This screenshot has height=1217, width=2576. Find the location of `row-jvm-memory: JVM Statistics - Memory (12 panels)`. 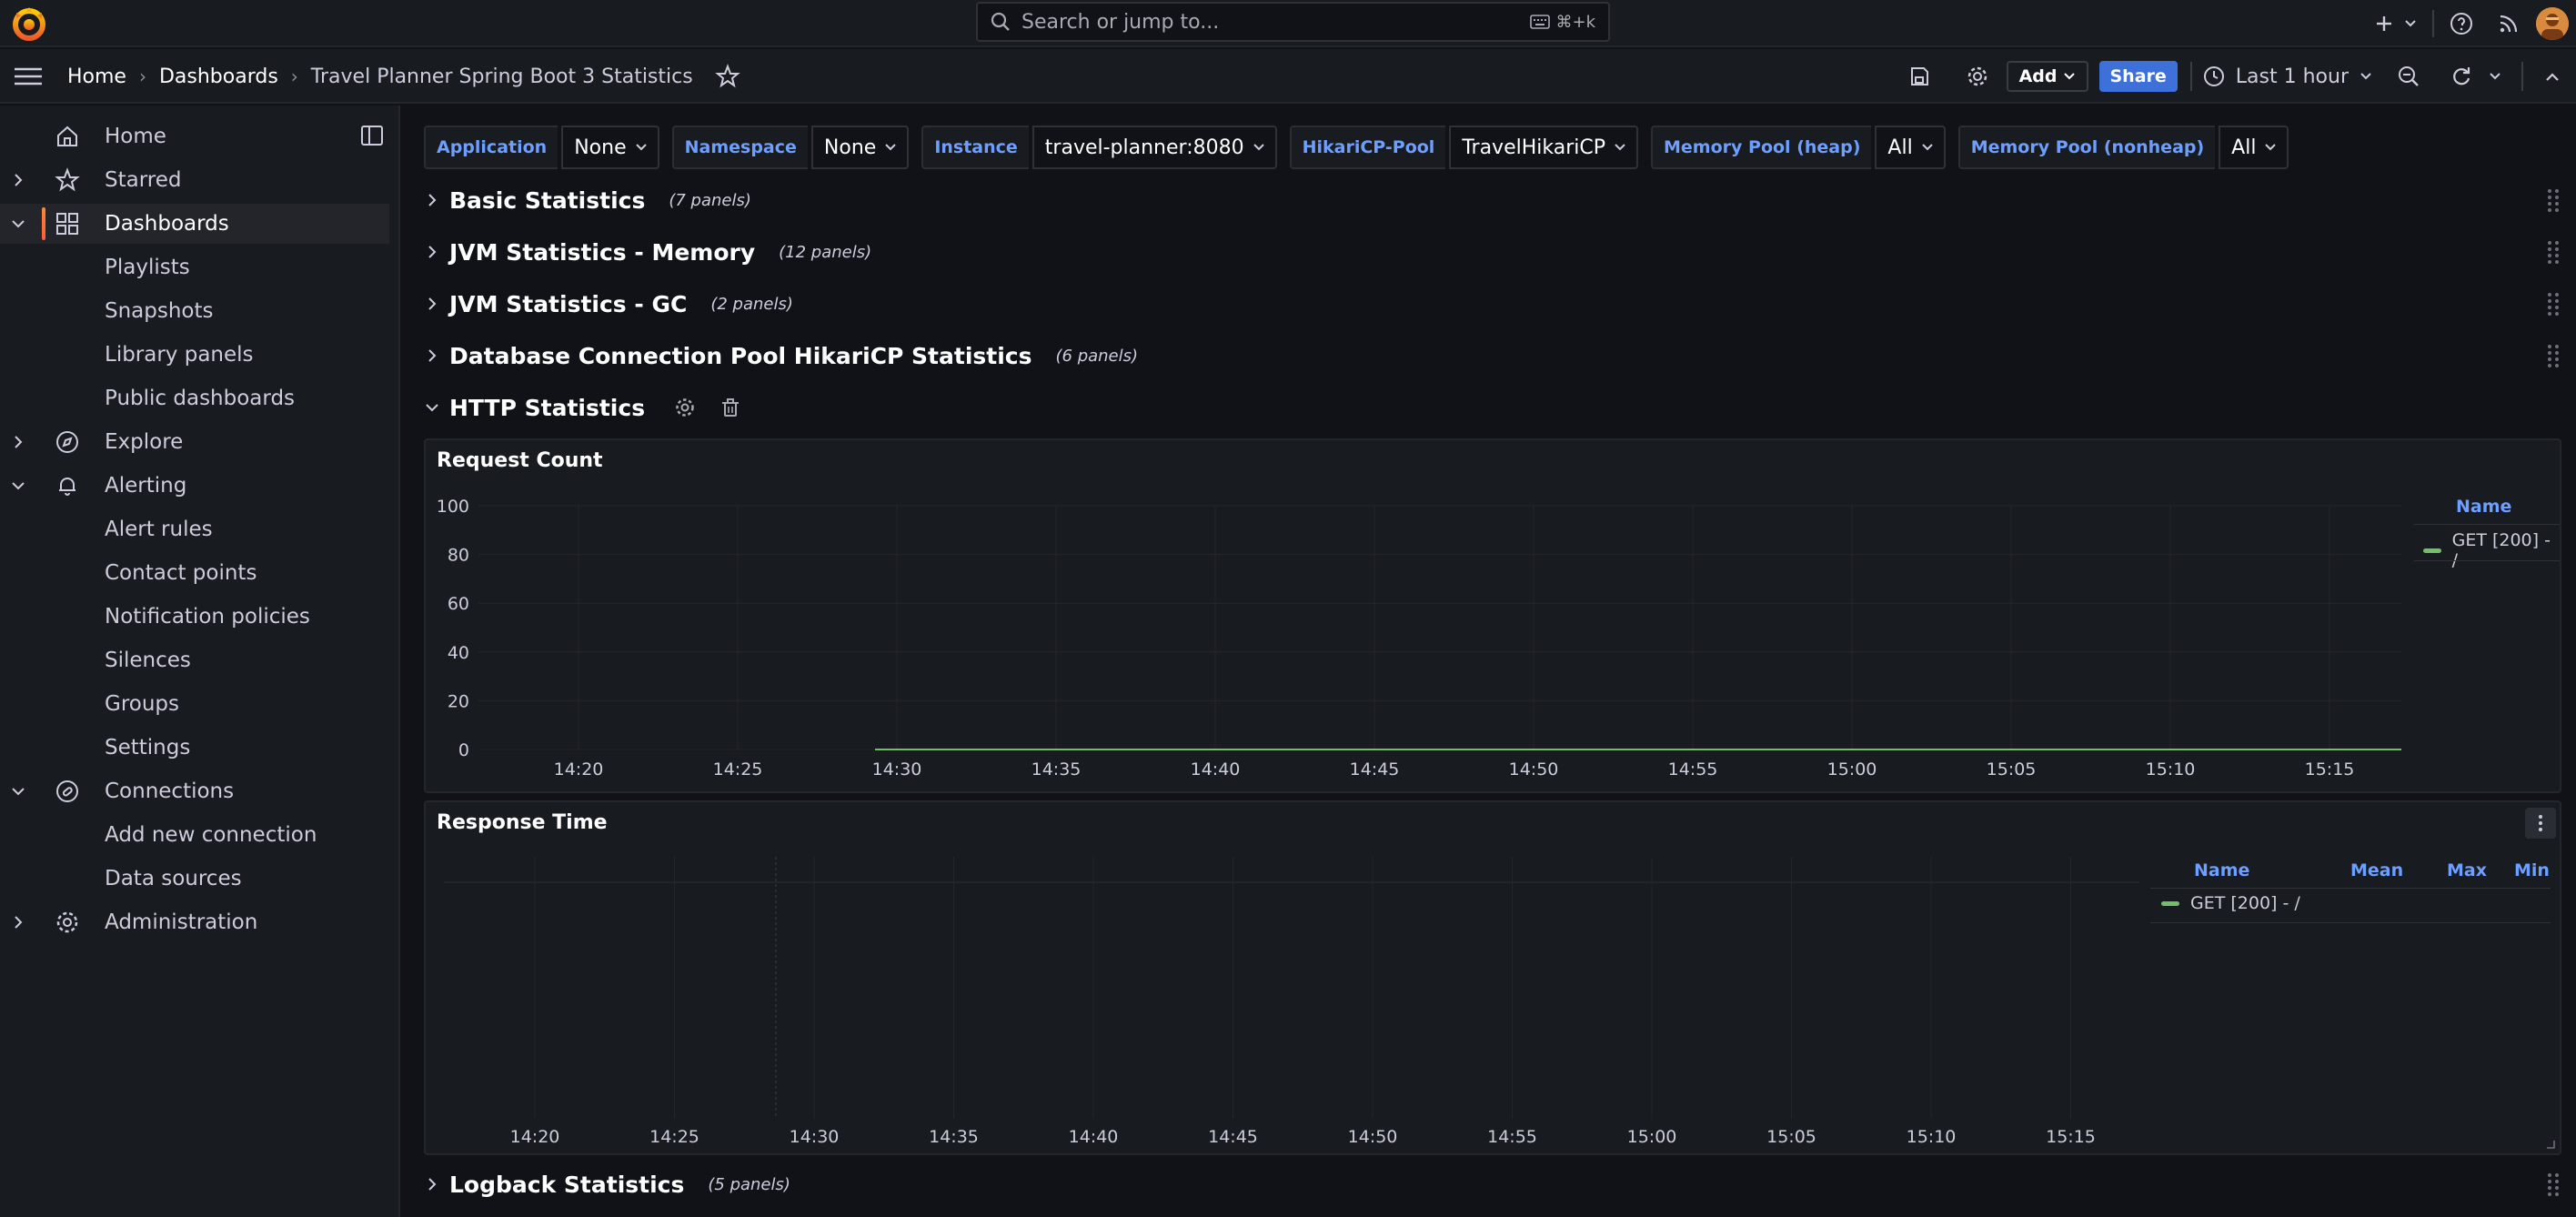

row-jvm-memory: JVM Statistics - Memory (12 panels) is located at coordinates (1492, 252).